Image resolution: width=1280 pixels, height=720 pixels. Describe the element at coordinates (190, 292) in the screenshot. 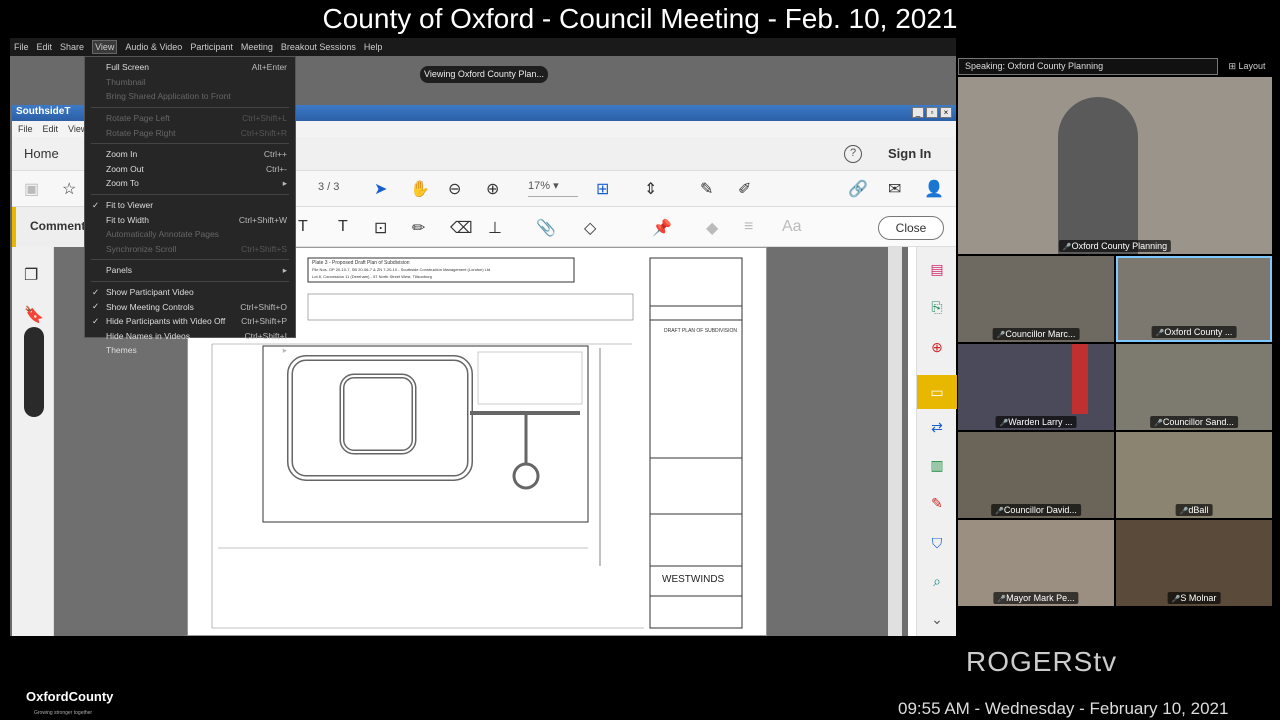

I see `view-menu-item: ✓ Show Participant Video` at that location.